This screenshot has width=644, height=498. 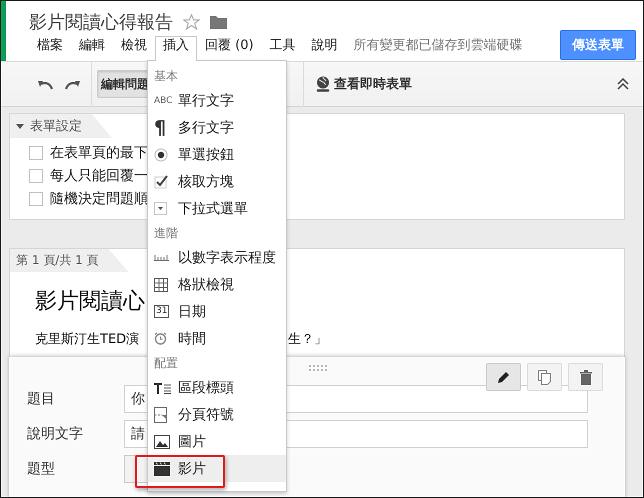 What do you see at coordinates (283, 48) in the screenshot?
I see `menu-item: 工具` at bounding box center [283, 48].